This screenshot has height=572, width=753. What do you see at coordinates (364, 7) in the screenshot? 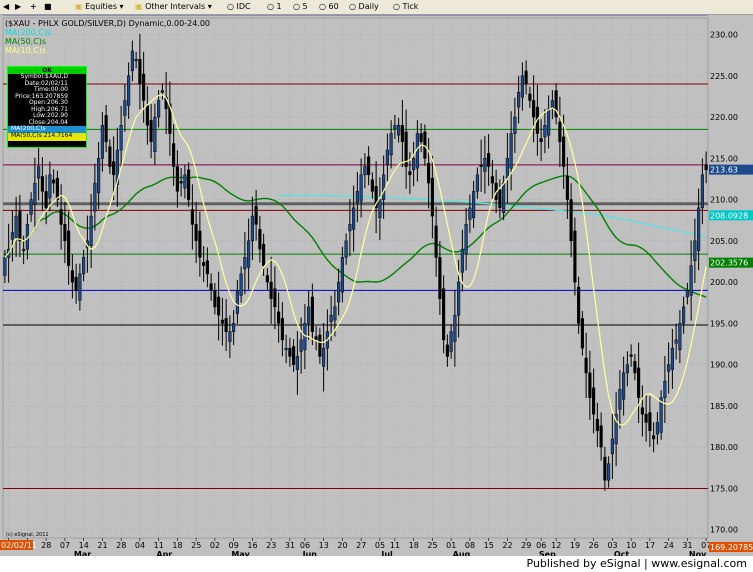
I see `toolbar-item-daily: ○ Daily` at bounding box center [364, 7].